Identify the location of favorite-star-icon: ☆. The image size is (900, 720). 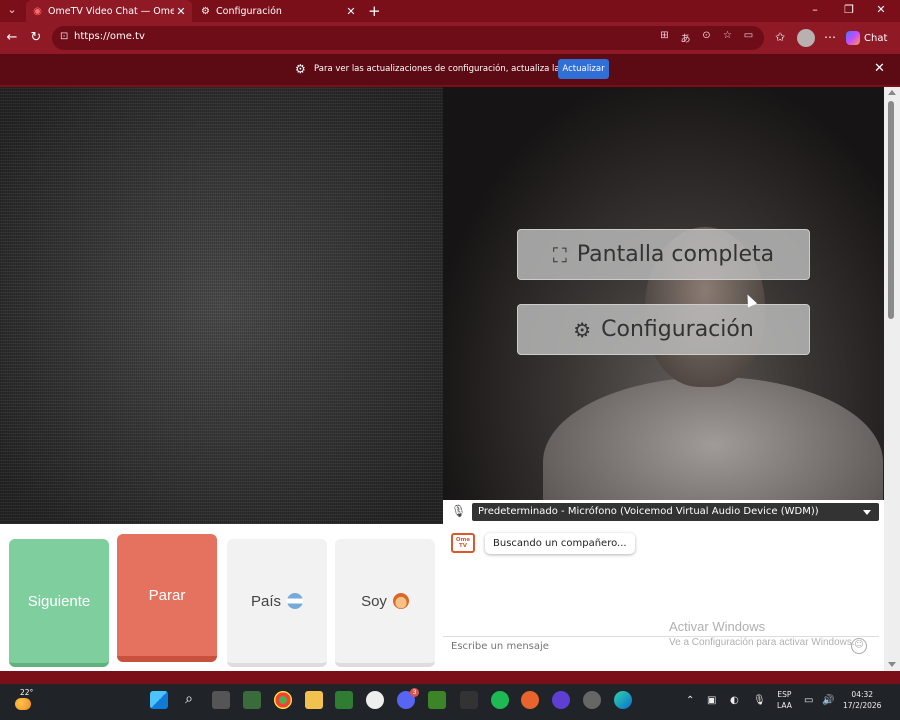
(727, 37).